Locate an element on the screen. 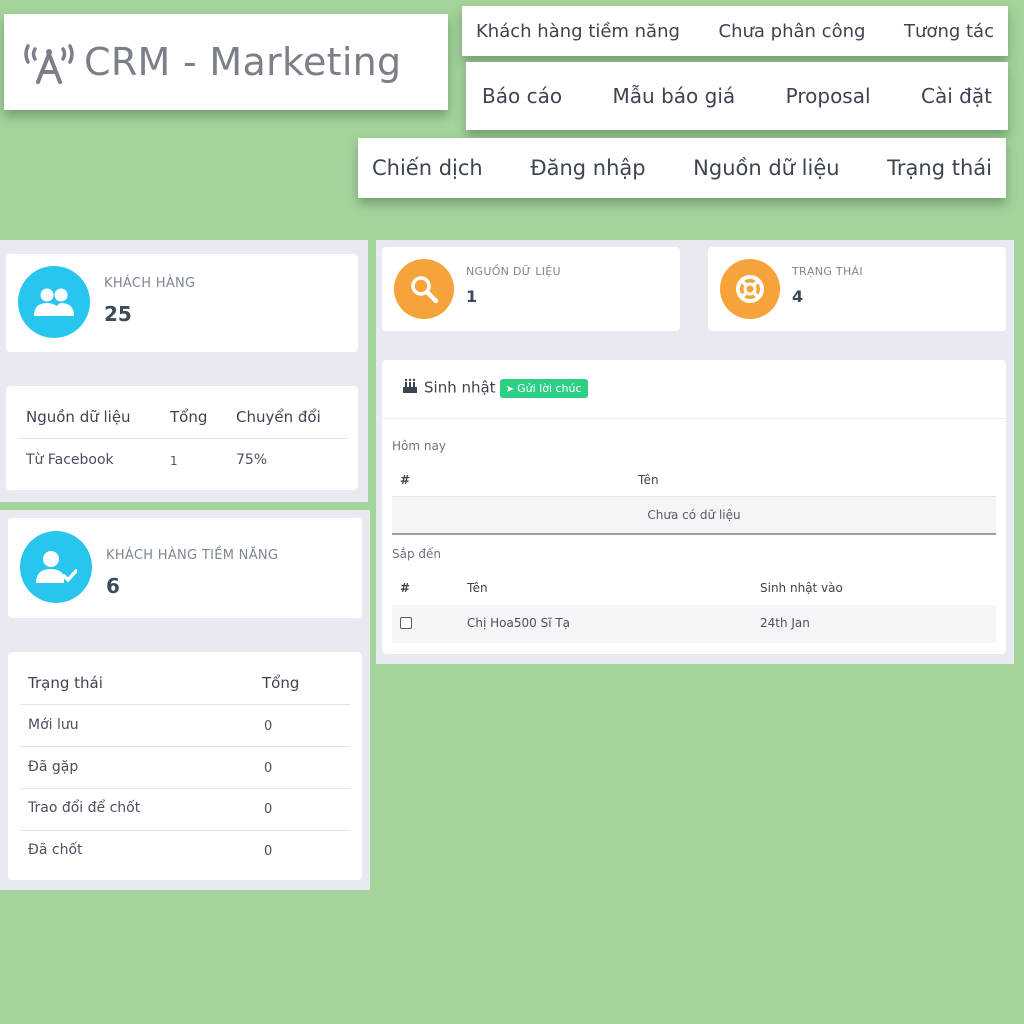 The height and width of the screenshot is (1024, 1024). table-row: Chị Hoa500 Sĩ Tạ 24th Jan is located at coordinates (694, 624).